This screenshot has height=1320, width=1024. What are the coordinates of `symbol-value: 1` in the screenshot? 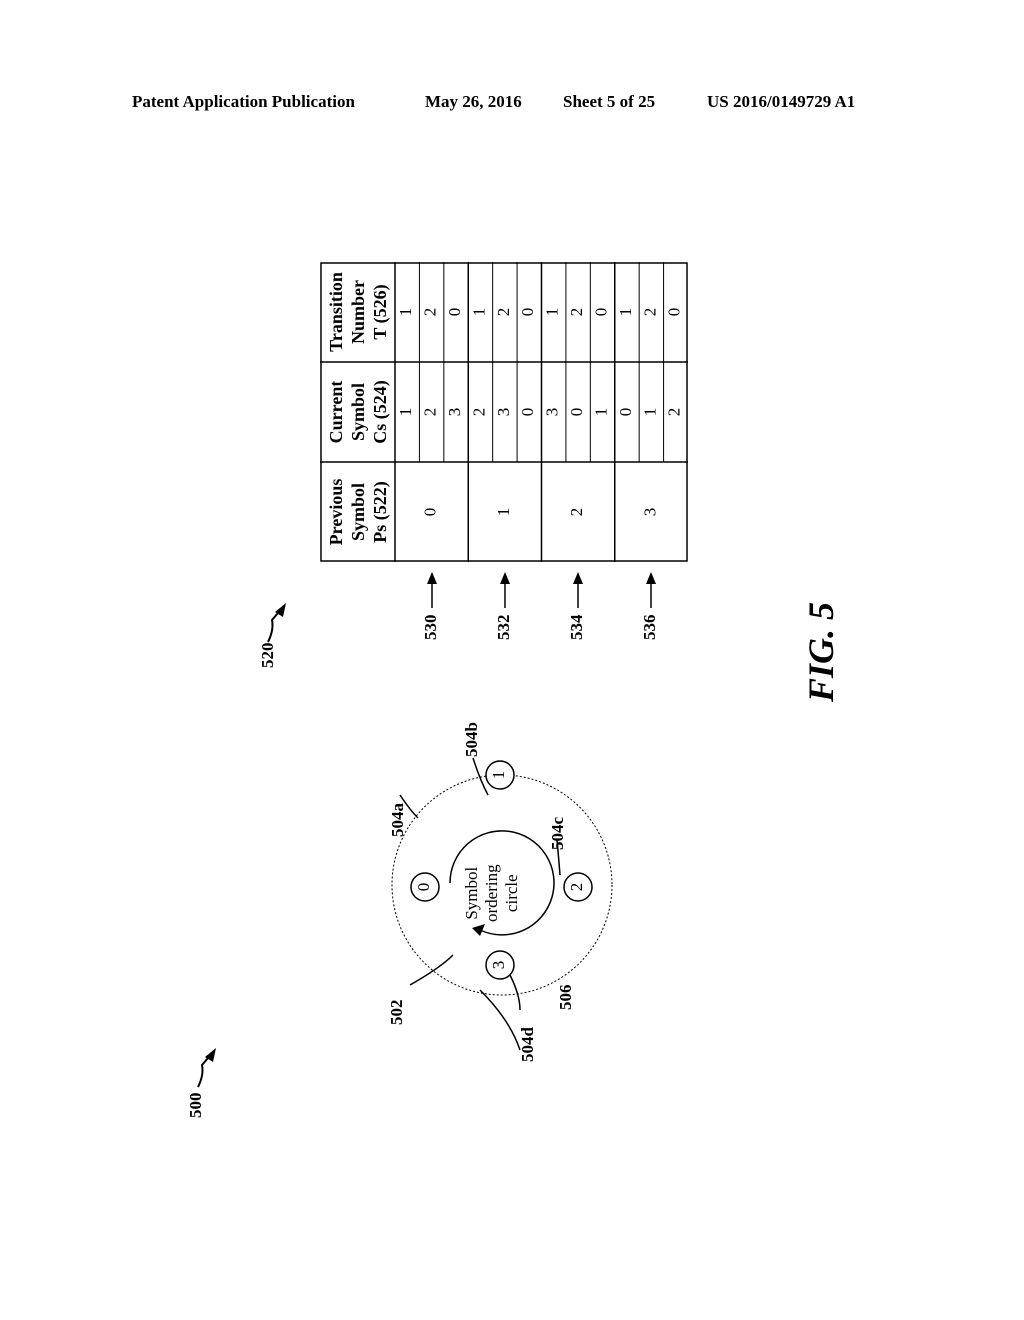 It's located at (498, 775).